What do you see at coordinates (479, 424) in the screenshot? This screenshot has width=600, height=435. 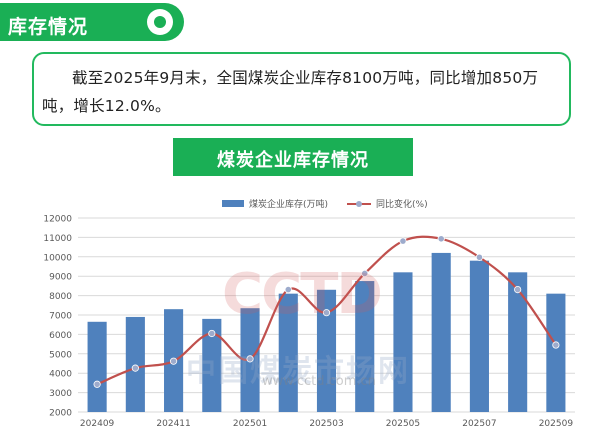 I see `x-tick-label: 202507` at bounding box center [479, 424].